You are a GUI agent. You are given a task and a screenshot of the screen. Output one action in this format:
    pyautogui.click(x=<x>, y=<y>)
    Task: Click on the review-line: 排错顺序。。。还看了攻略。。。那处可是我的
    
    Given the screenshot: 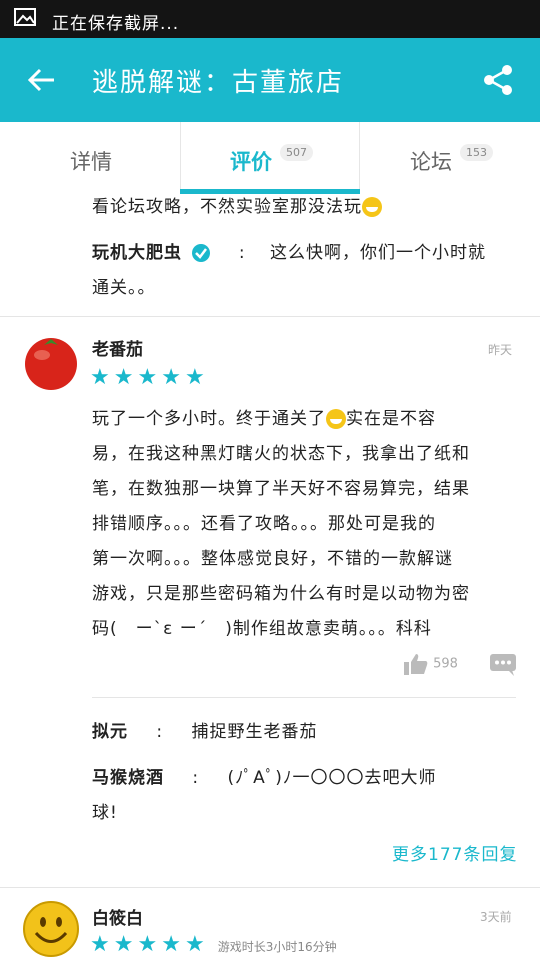 What is the action you would take?
    pyautogui.click(x=264, y=524)
    